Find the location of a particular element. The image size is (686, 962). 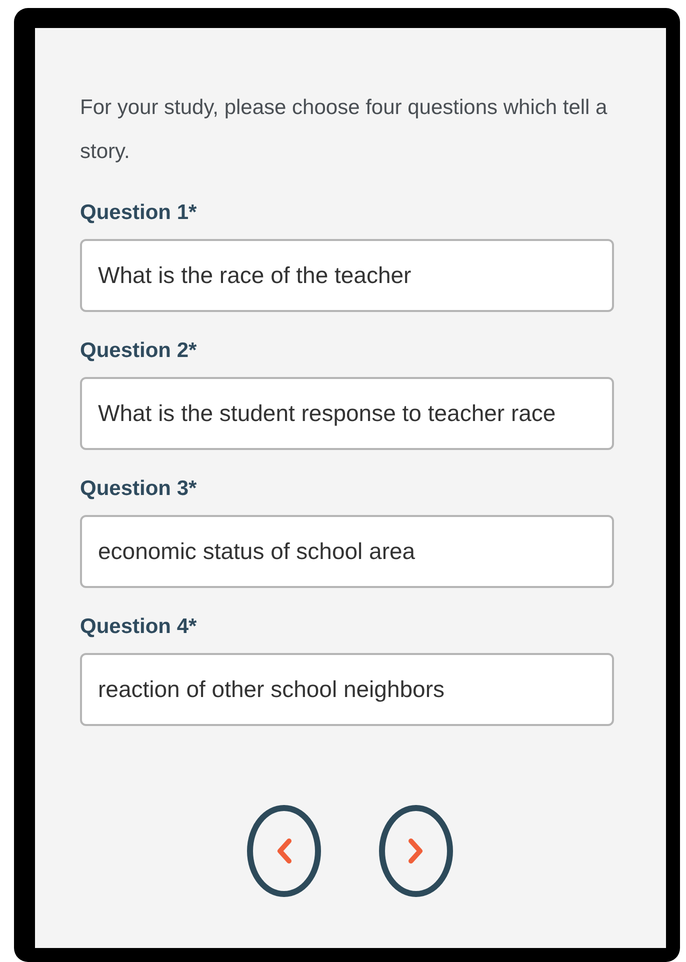

next-button is located at coordinates (416, 851).